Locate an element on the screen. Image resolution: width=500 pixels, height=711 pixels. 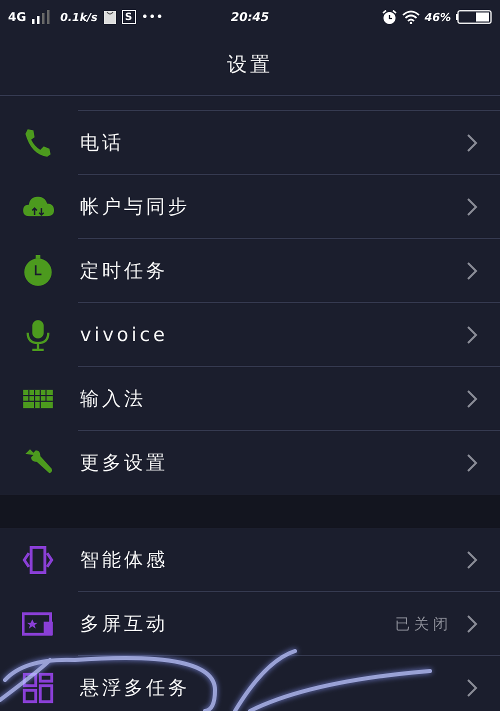
alarm-icon is located at coordinates (389, 17).